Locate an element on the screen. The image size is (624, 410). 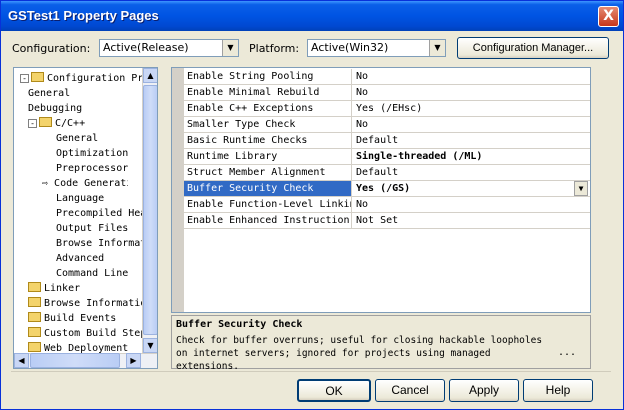
tree-item: Language is located at coordinates (99, 198).